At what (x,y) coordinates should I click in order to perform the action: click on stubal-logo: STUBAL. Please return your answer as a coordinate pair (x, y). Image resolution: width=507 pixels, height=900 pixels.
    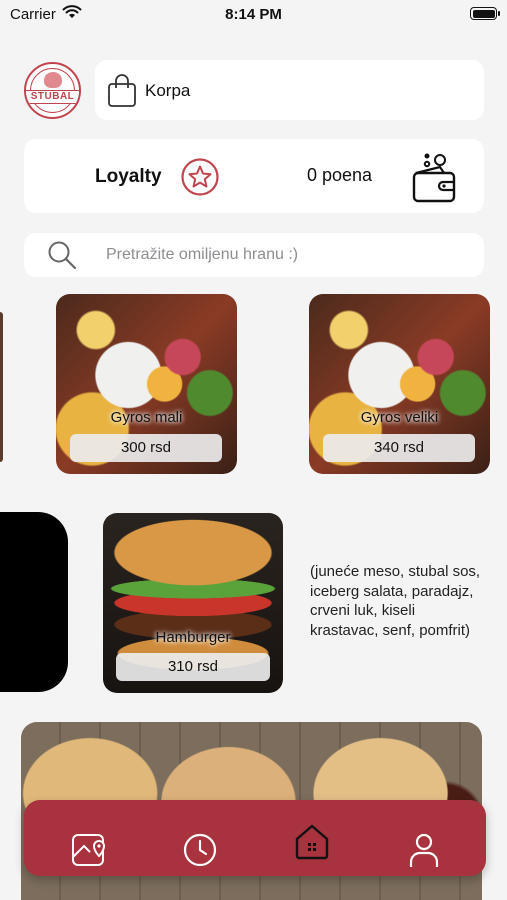
    Looking at the image, I should click on (52, 90).